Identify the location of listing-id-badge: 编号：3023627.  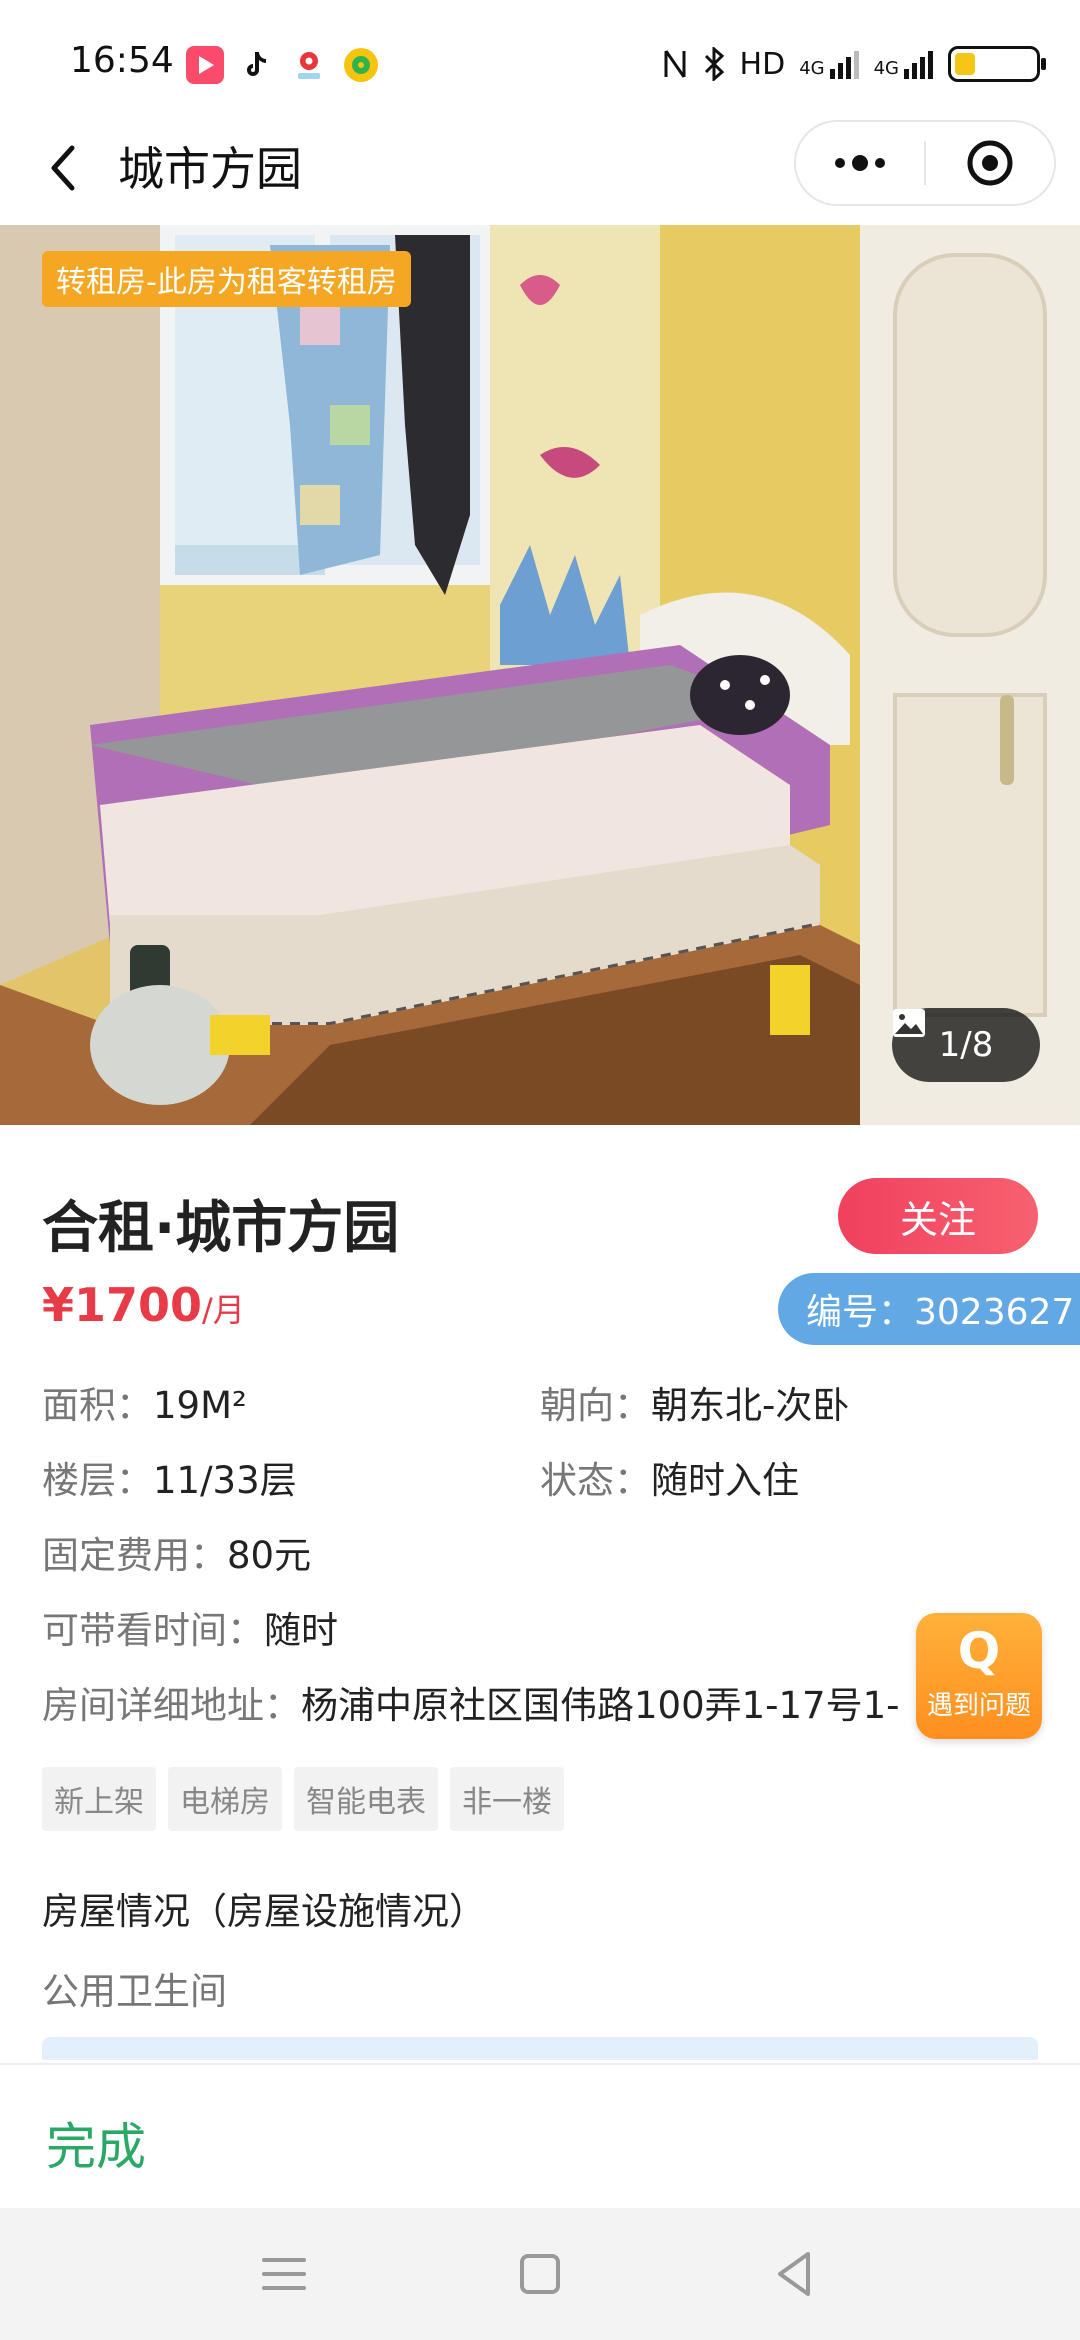
(929, 1309).